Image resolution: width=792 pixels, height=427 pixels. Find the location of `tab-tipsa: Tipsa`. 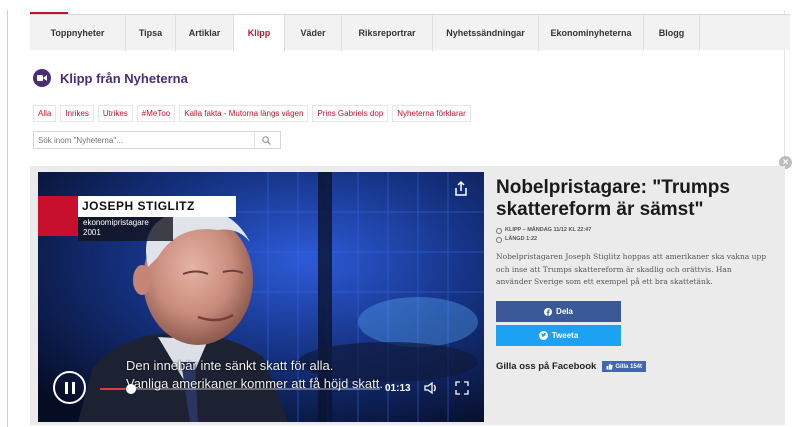

tab-tipsa: Tipsa is located at coordinates (151, 33).